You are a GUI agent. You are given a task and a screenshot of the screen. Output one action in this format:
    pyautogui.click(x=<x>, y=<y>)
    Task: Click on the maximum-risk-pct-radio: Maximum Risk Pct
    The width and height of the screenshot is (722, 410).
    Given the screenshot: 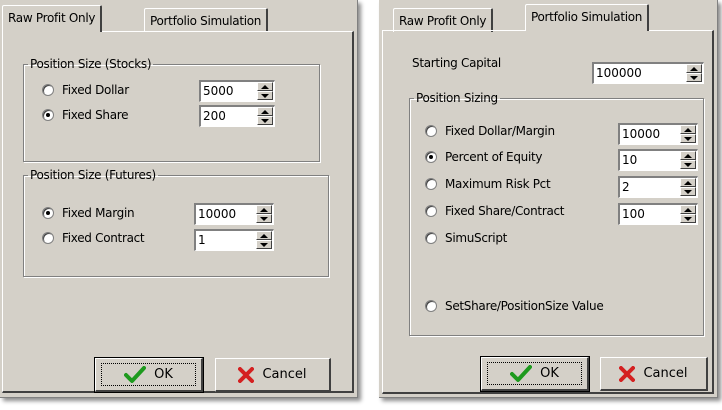 What is the action you would take?
    pyautogui.click(x=488, y=184)
    